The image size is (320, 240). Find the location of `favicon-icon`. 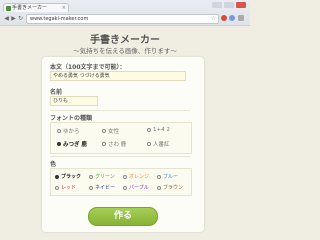

favicon-icon is located at coordinates (8, 8).